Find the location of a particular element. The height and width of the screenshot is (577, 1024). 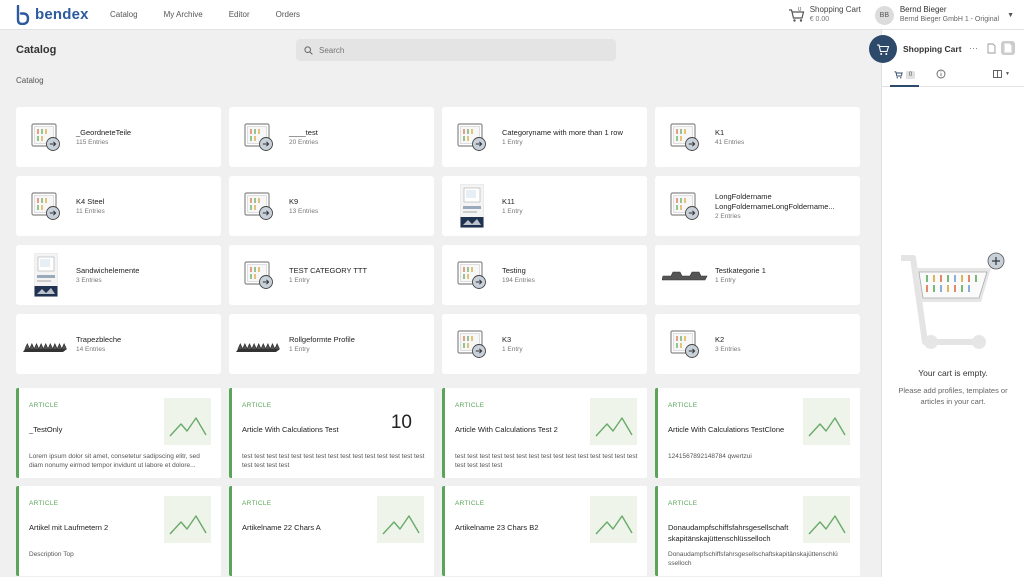

article-description: 1241567892148784 qwertzui is located at coordinates (710, 456).